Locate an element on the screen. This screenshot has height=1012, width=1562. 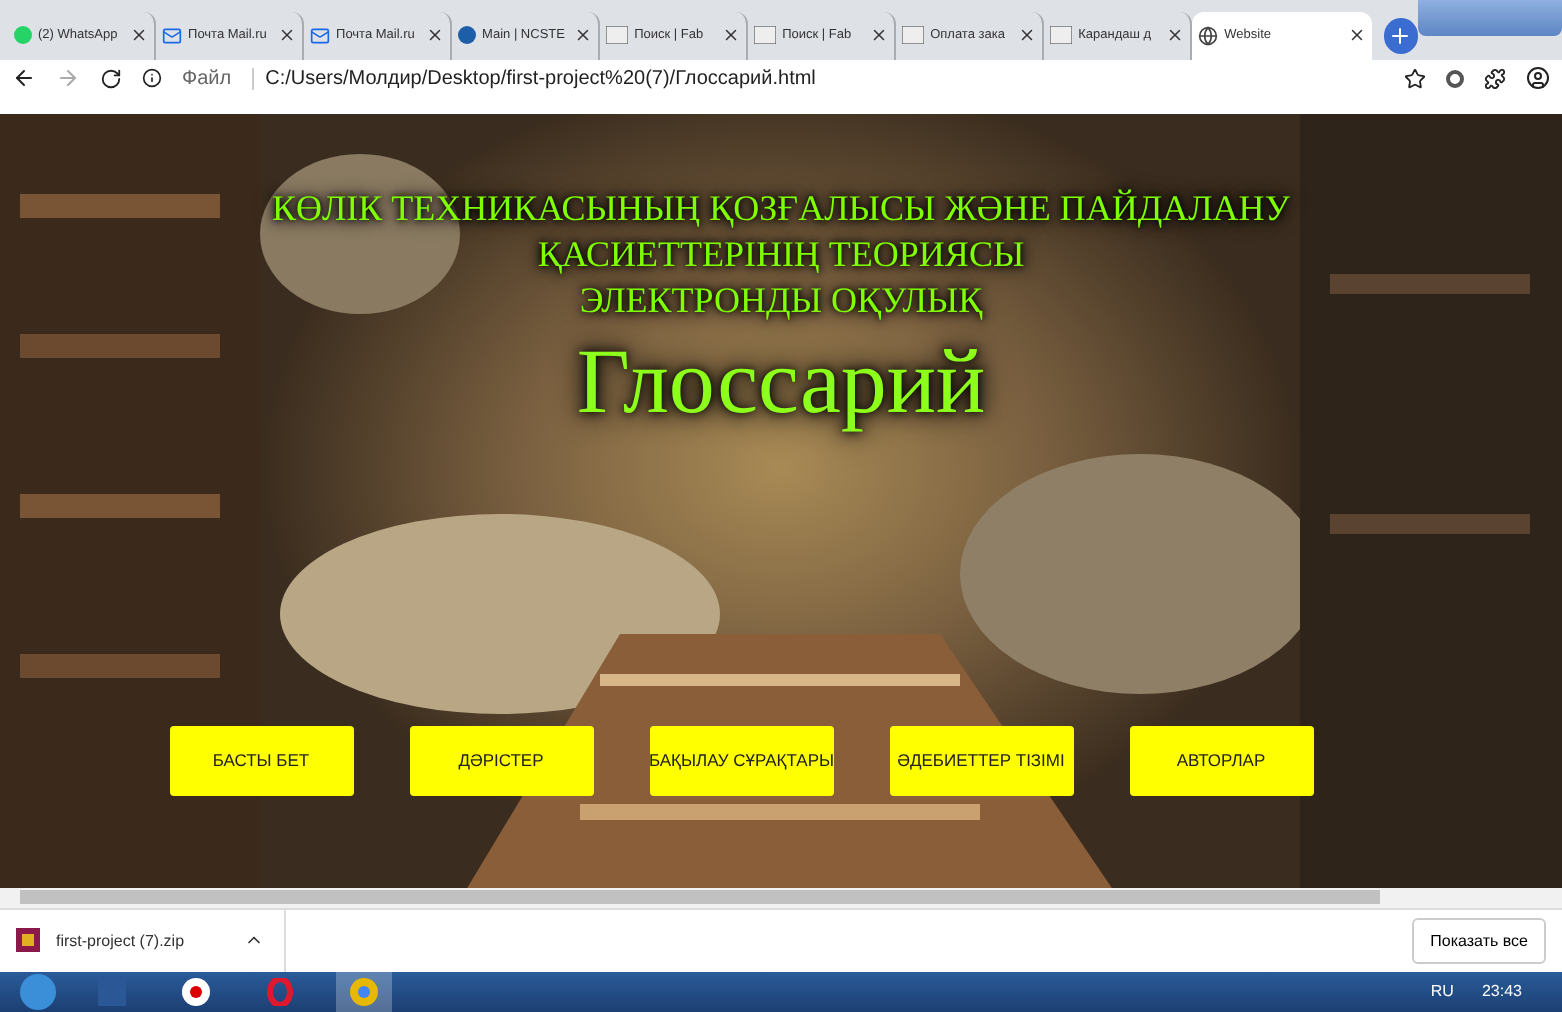
nav-button: АВТОРЛАР is located at coordinates (1221, 760).